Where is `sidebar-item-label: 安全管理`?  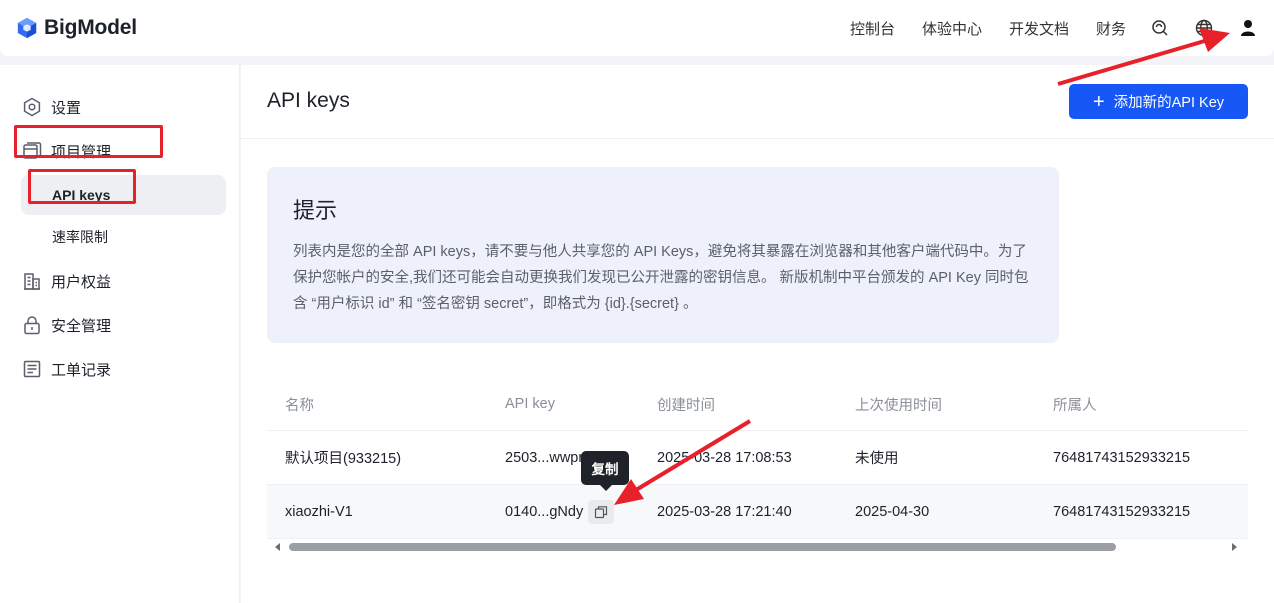 sidebar-item-label: 安全管理 is located at coordinates (81, 326).